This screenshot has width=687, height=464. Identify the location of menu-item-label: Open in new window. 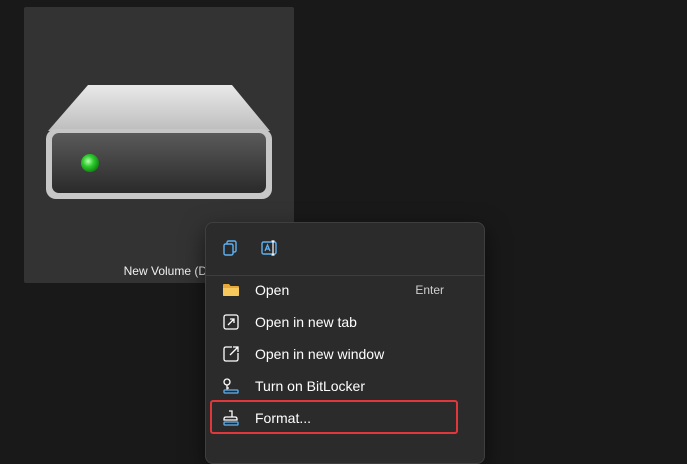
(320, 354).